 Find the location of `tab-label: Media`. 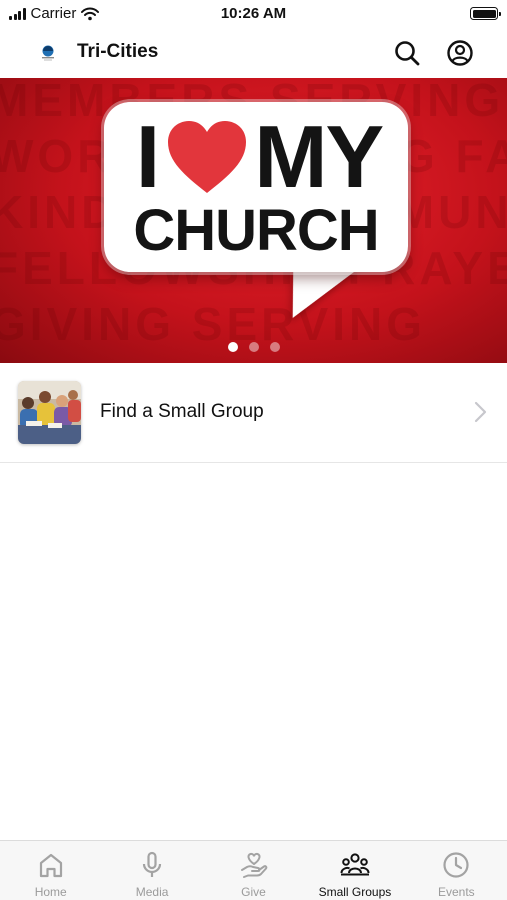

tab-label: Media is located at coordinates (152, 892).